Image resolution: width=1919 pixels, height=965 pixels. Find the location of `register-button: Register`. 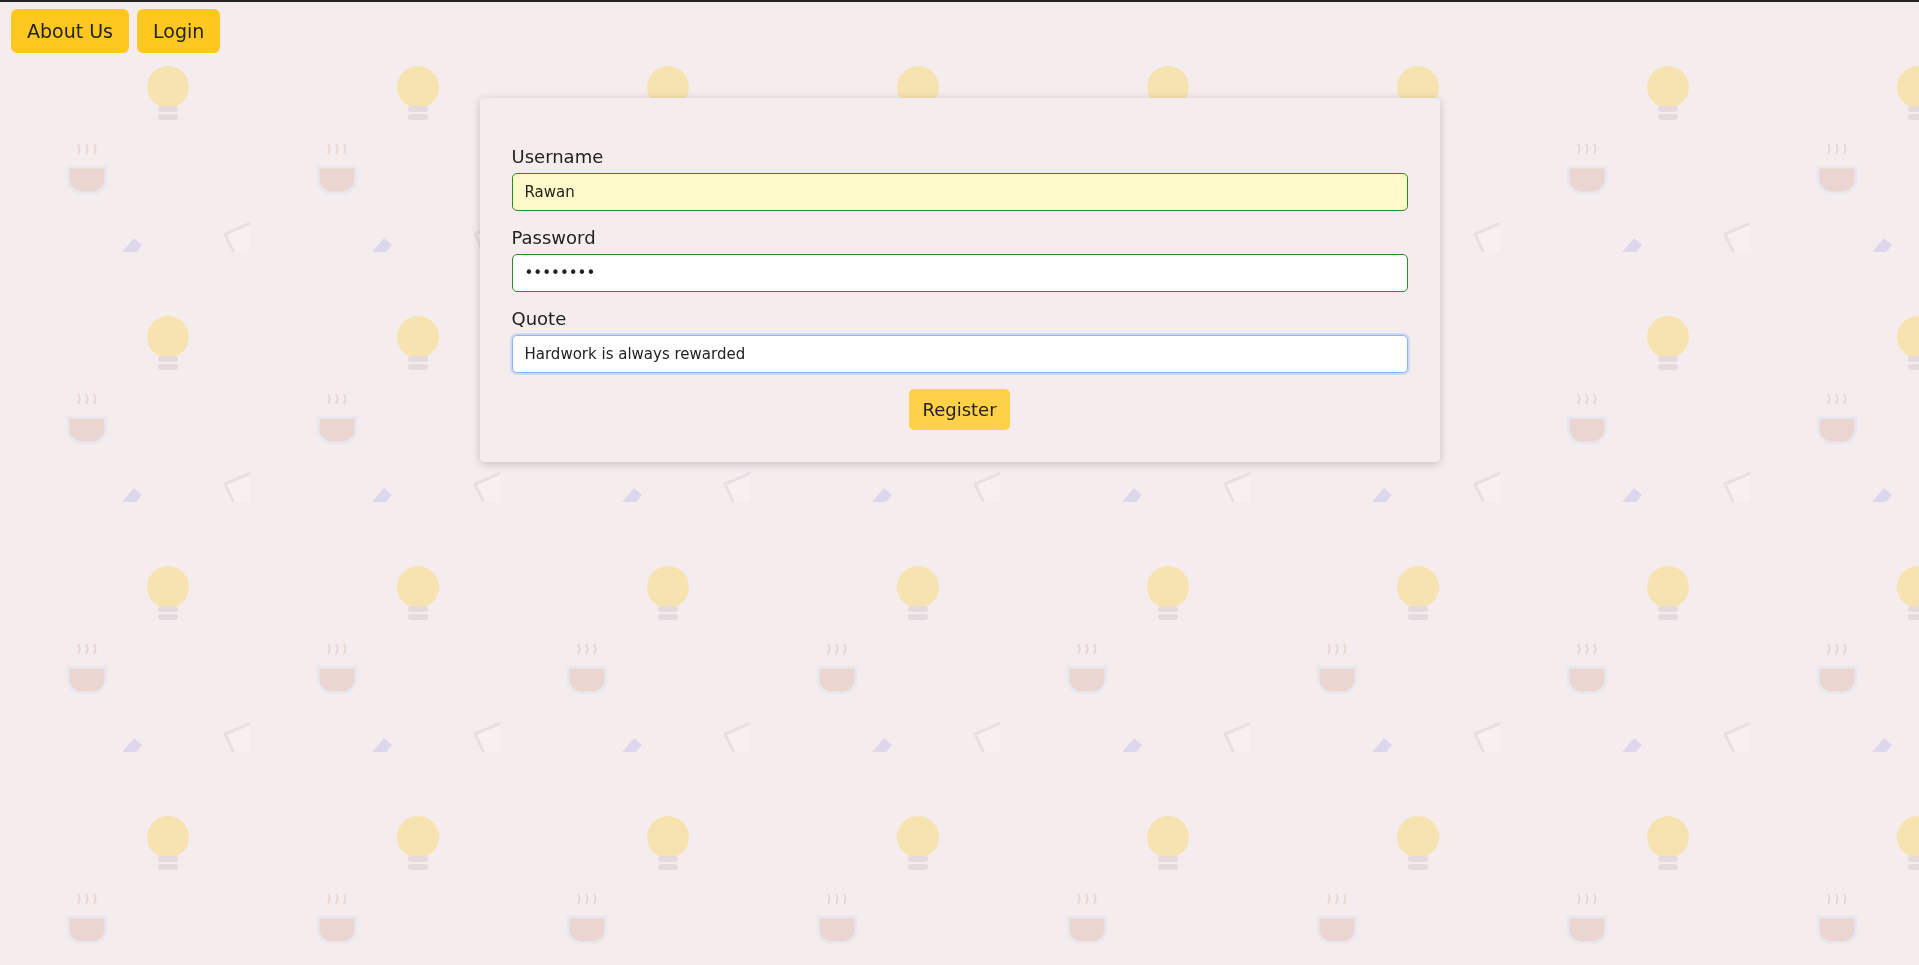

register-button: Register is located at coordinates (959, 409).